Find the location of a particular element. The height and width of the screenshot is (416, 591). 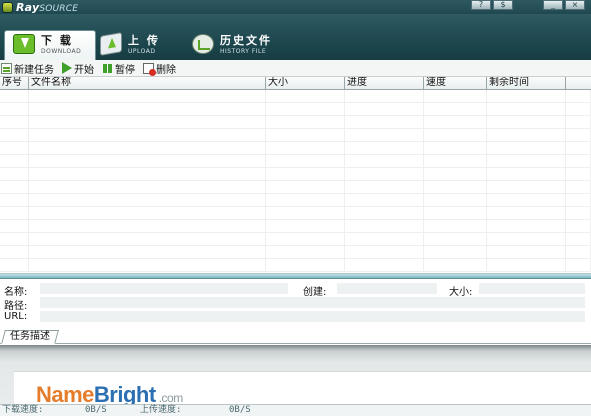

url-field is located at coordinates (312, 316).